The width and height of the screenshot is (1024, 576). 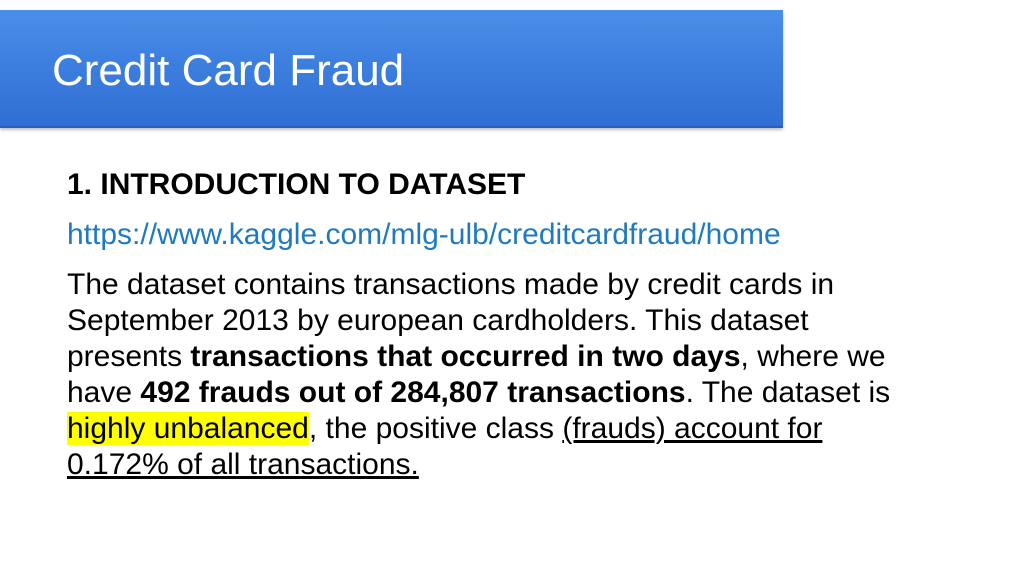 I want to click on description-bold-2: 492 frauds out of 284,807 transactions, so click(x=413, y=392).